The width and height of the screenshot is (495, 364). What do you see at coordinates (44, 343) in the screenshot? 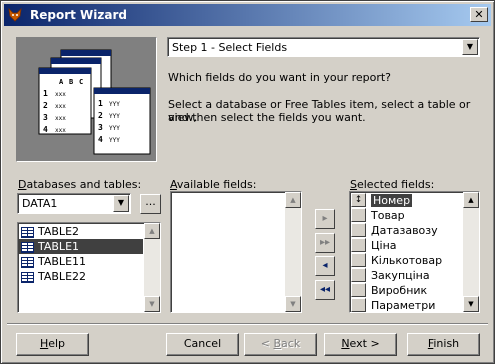
I see `help-hotkey: H` at bounding box center [44, 343].